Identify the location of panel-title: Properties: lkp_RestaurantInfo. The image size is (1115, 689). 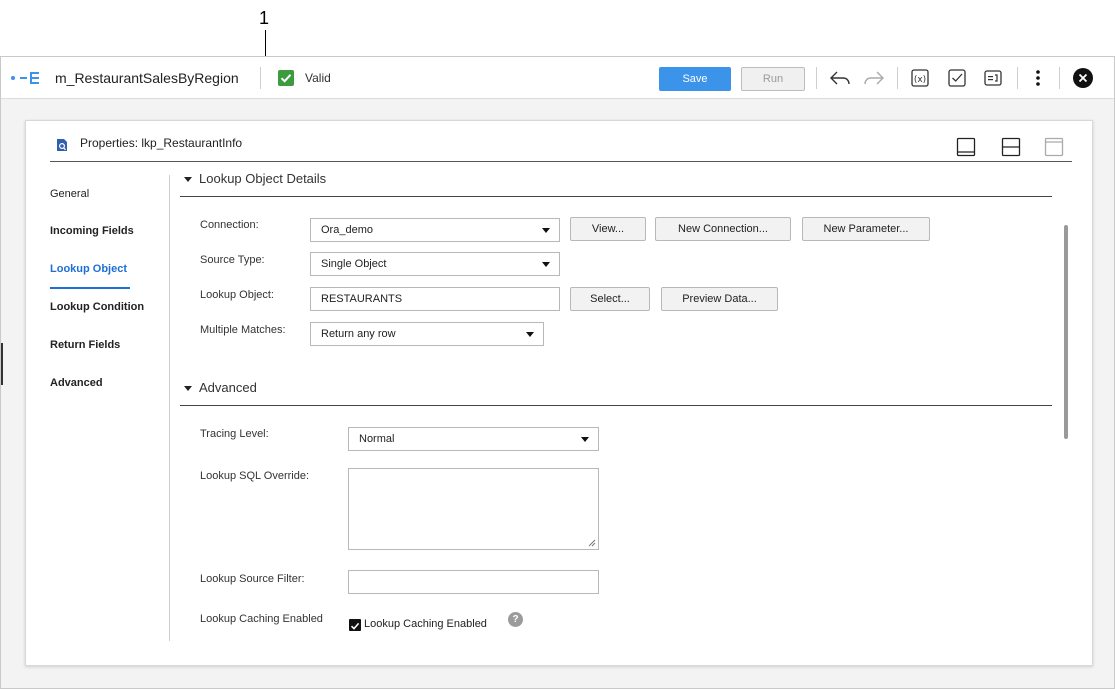
(161, 143).